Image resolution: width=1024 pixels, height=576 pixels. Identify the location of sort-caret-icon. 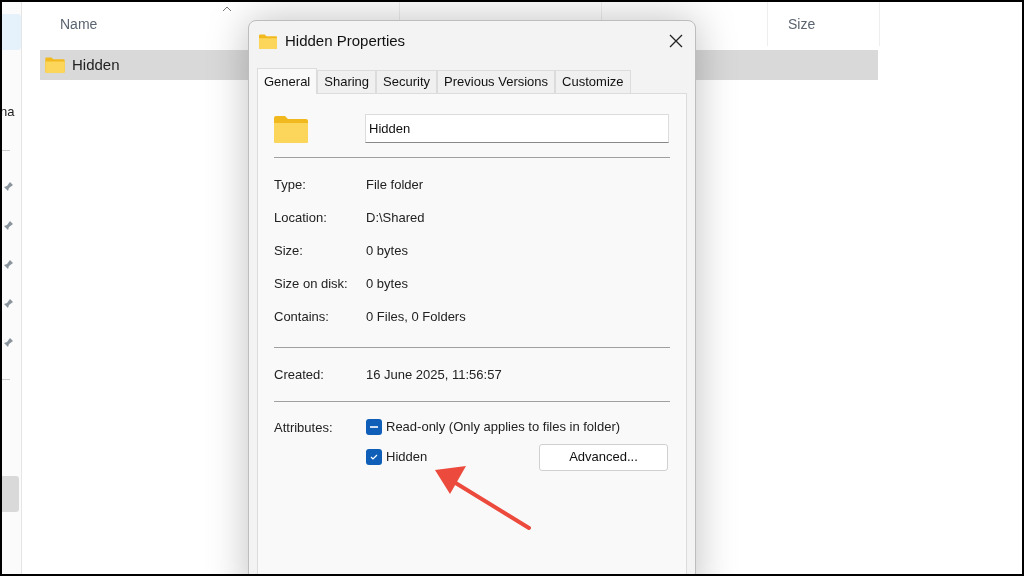
(227, 9).